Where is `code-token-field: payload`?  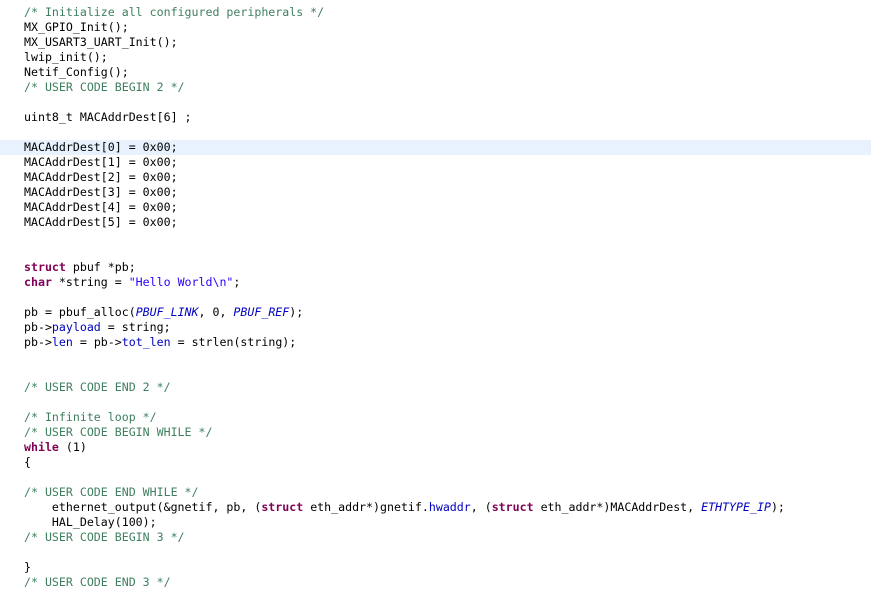 code-token-field: payload is located at coordinates (76, 327).